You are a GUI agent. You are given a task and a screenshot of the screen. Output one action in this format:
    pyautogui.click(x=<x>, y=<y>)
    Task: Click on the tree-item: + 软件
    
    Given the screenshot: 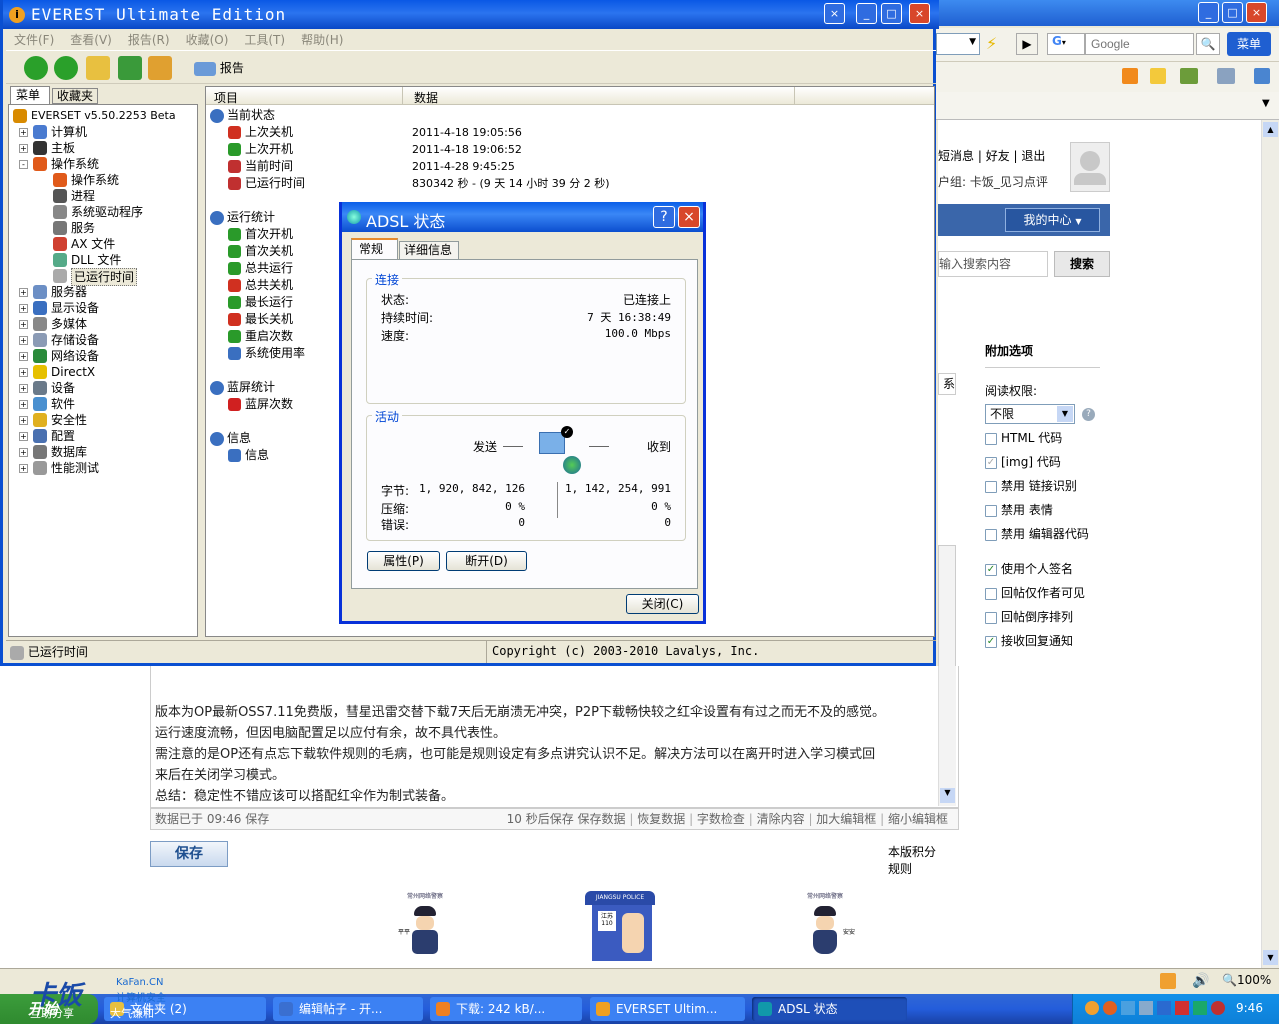 What is the action you would take?
    pyautogui.click(x=103, y=404)
    